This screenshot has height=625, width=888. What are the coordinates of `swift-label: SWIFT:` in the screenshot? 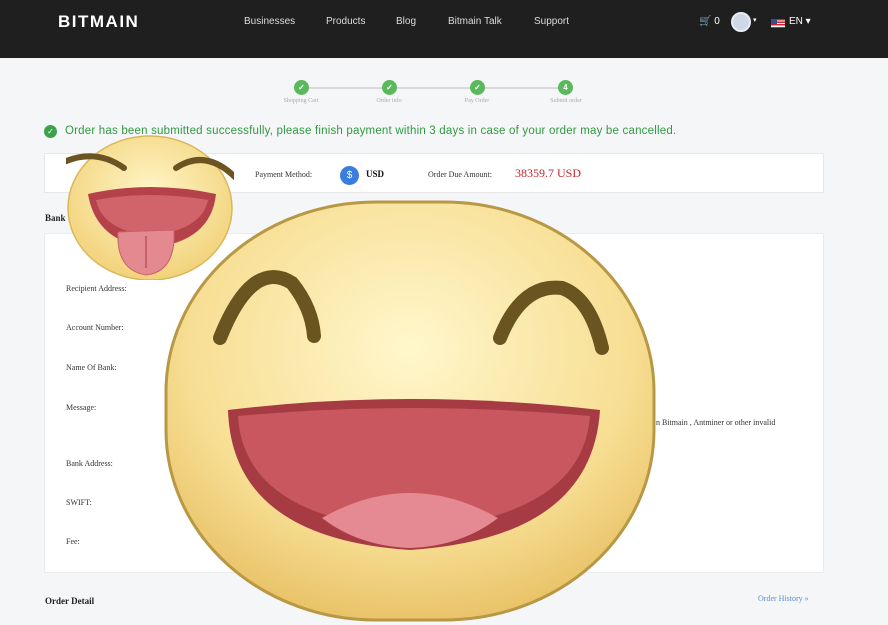 It's located at (79, 502).